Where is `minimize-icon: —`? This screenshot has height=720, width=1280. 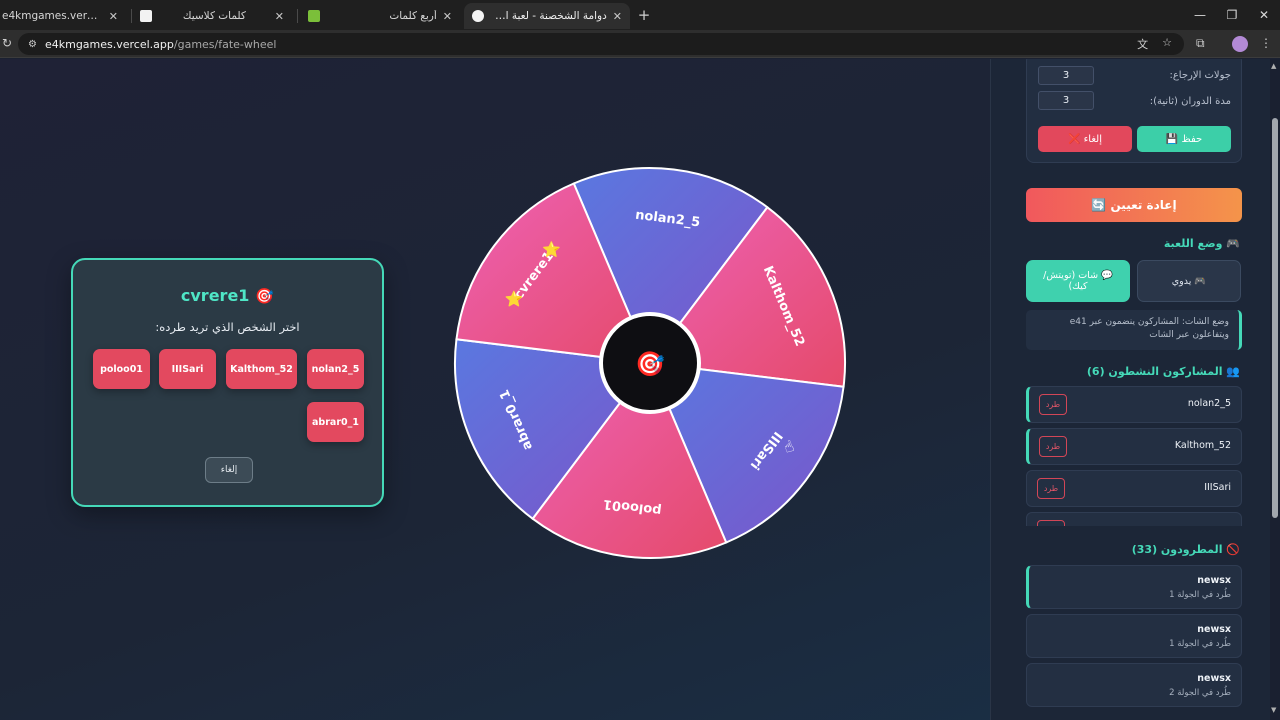 minimize-icon: — is located at coordinates (1200, 15).